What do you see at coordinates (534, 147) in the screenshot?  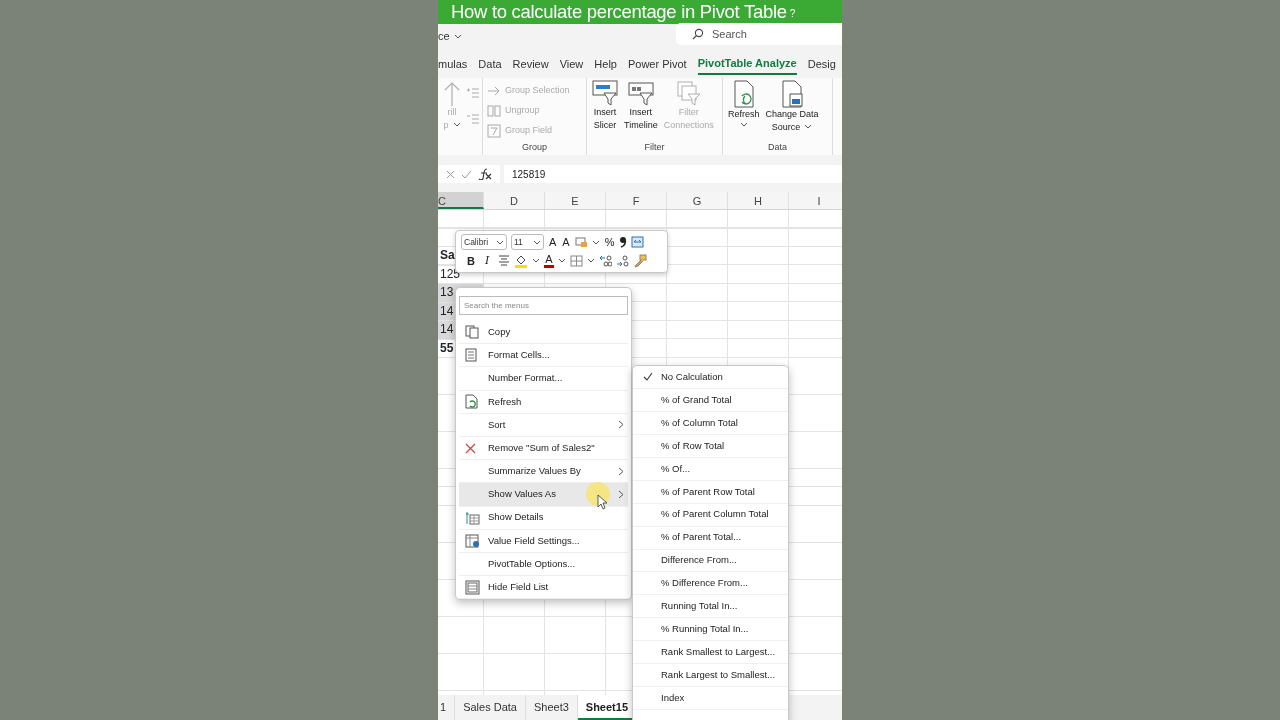 I see `group-label: Group` at bounding box center [534, 147].